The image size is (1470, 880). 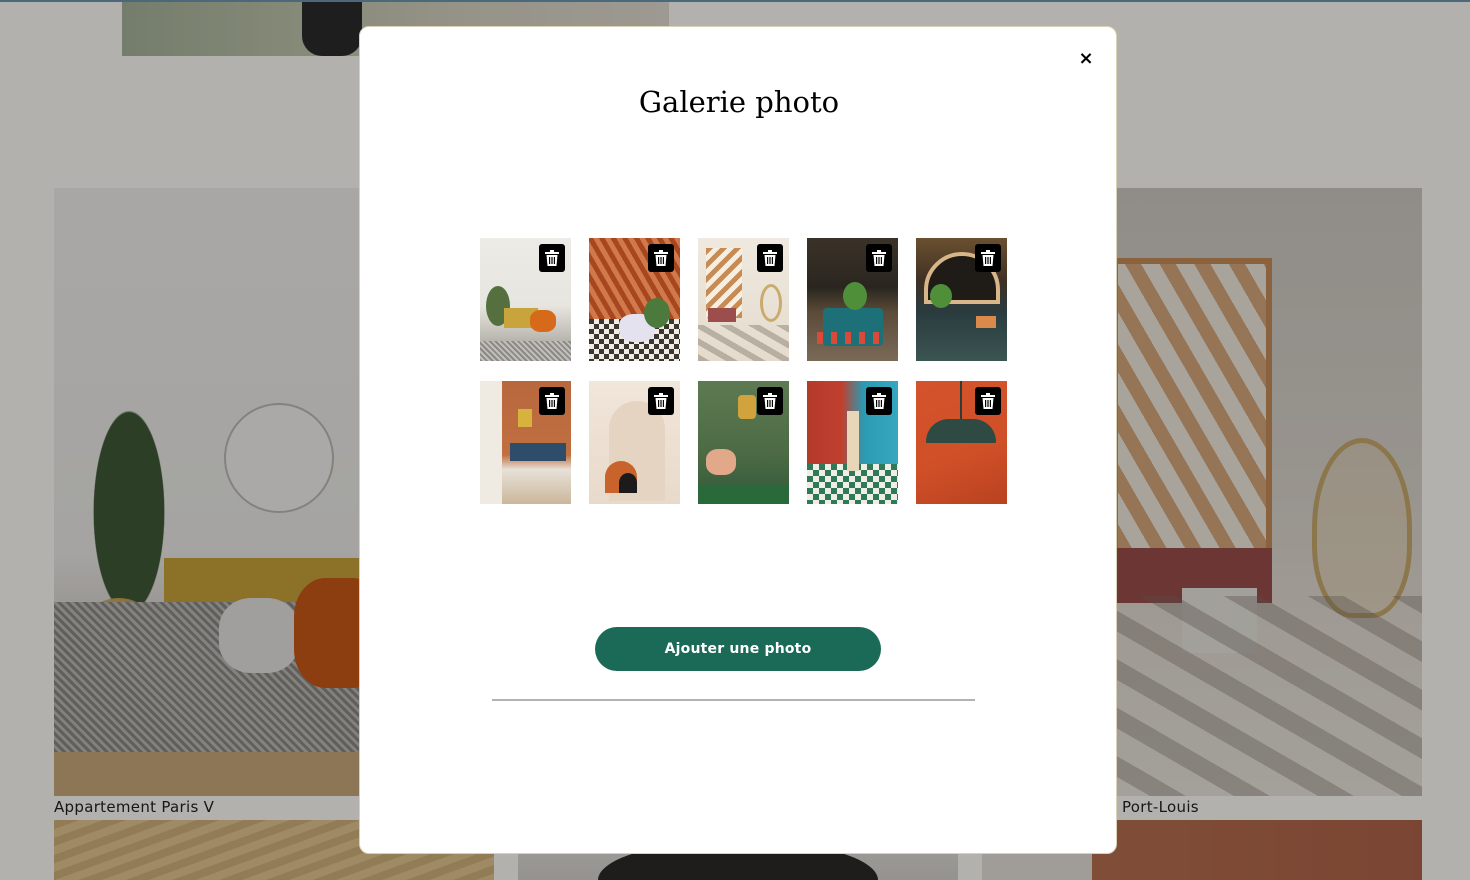 I want to click on add-photo-button: Ajouter une photo, so click(x=738, y=649).